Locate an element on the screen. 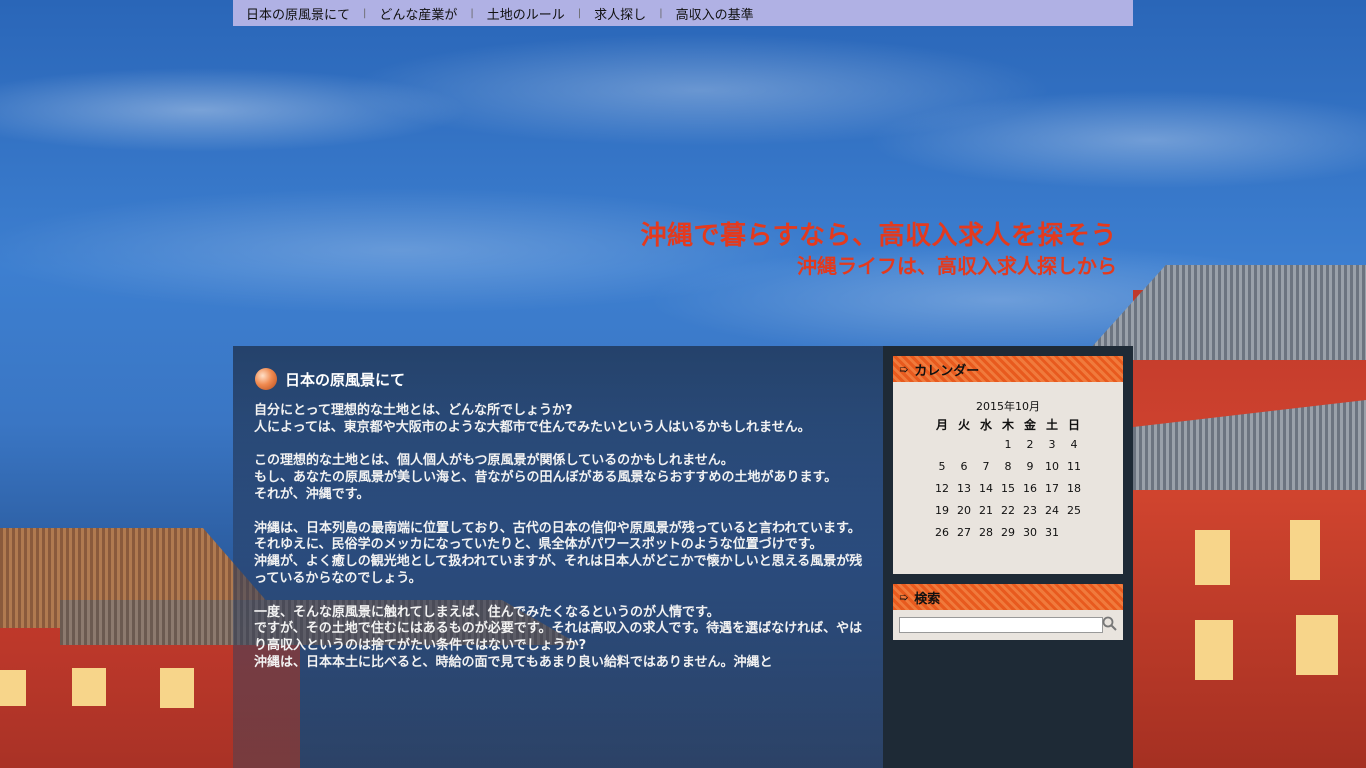 The height and width of the screenshot is (768, 1366). calendar-week: 12 13 14 15 16 17 18 is located at coordinates (1008, 488).